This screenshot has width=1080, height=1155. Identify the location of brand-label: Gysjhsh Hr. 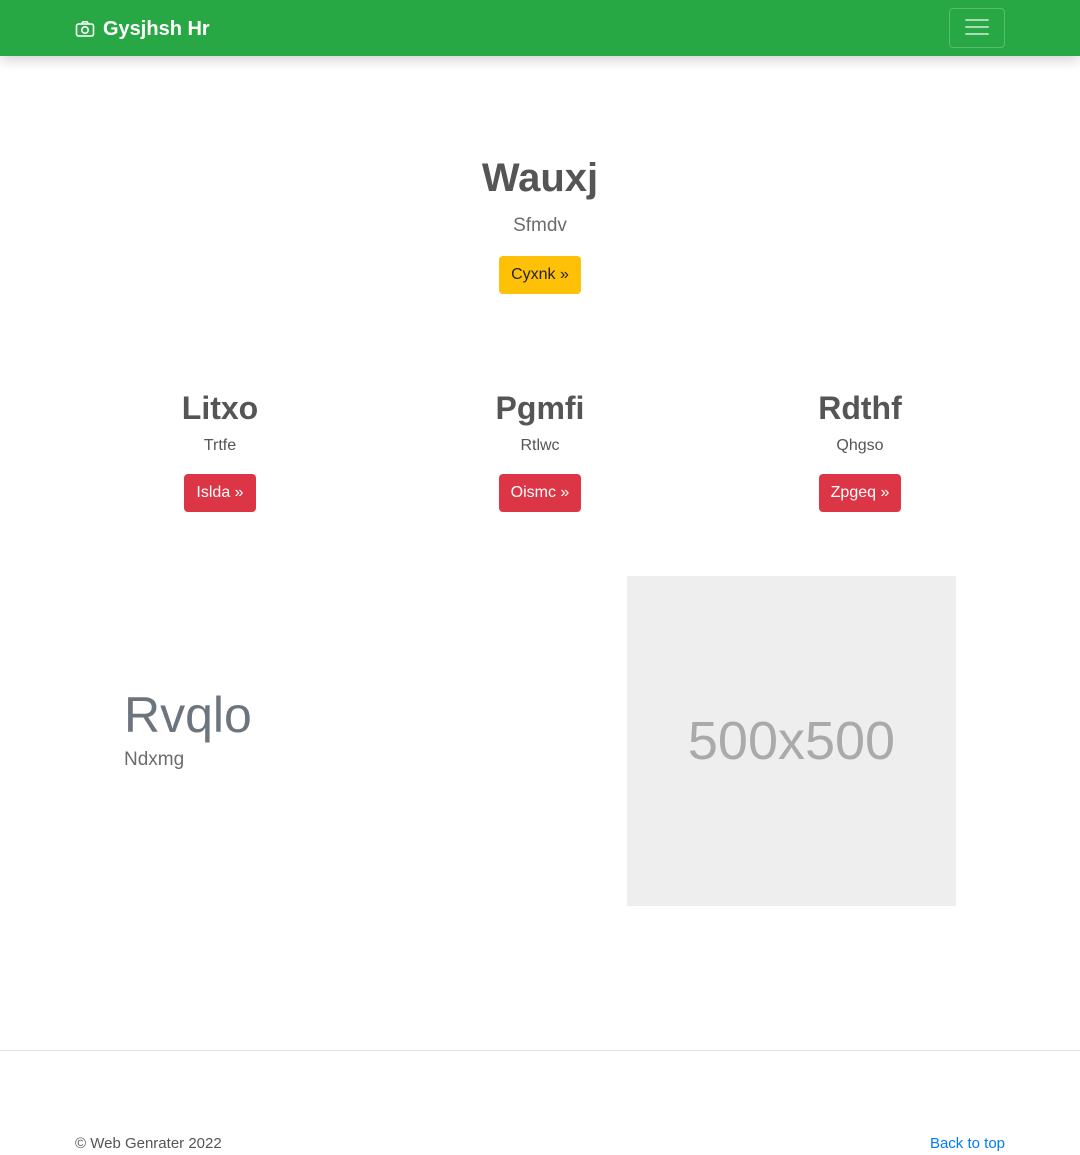
(156, 28).